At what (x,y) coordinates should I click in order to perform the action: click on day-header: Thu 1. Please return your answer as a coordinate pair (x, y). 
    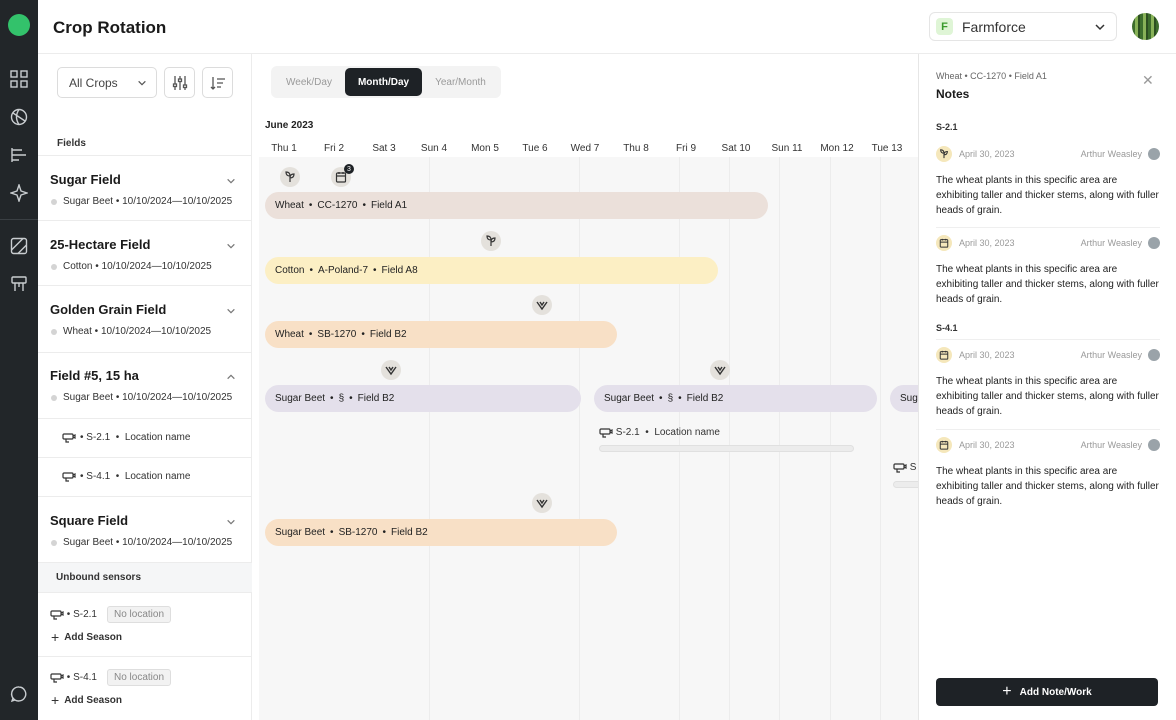
    Looking at the image, I should click on (284, 148).